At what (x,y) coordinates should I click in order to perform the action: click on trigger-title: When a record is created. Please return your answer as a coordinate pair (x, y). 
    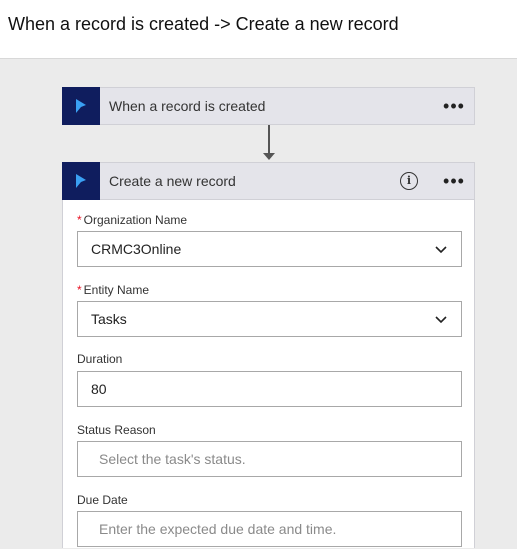
    Looking at the image, I should click on (187, 106).